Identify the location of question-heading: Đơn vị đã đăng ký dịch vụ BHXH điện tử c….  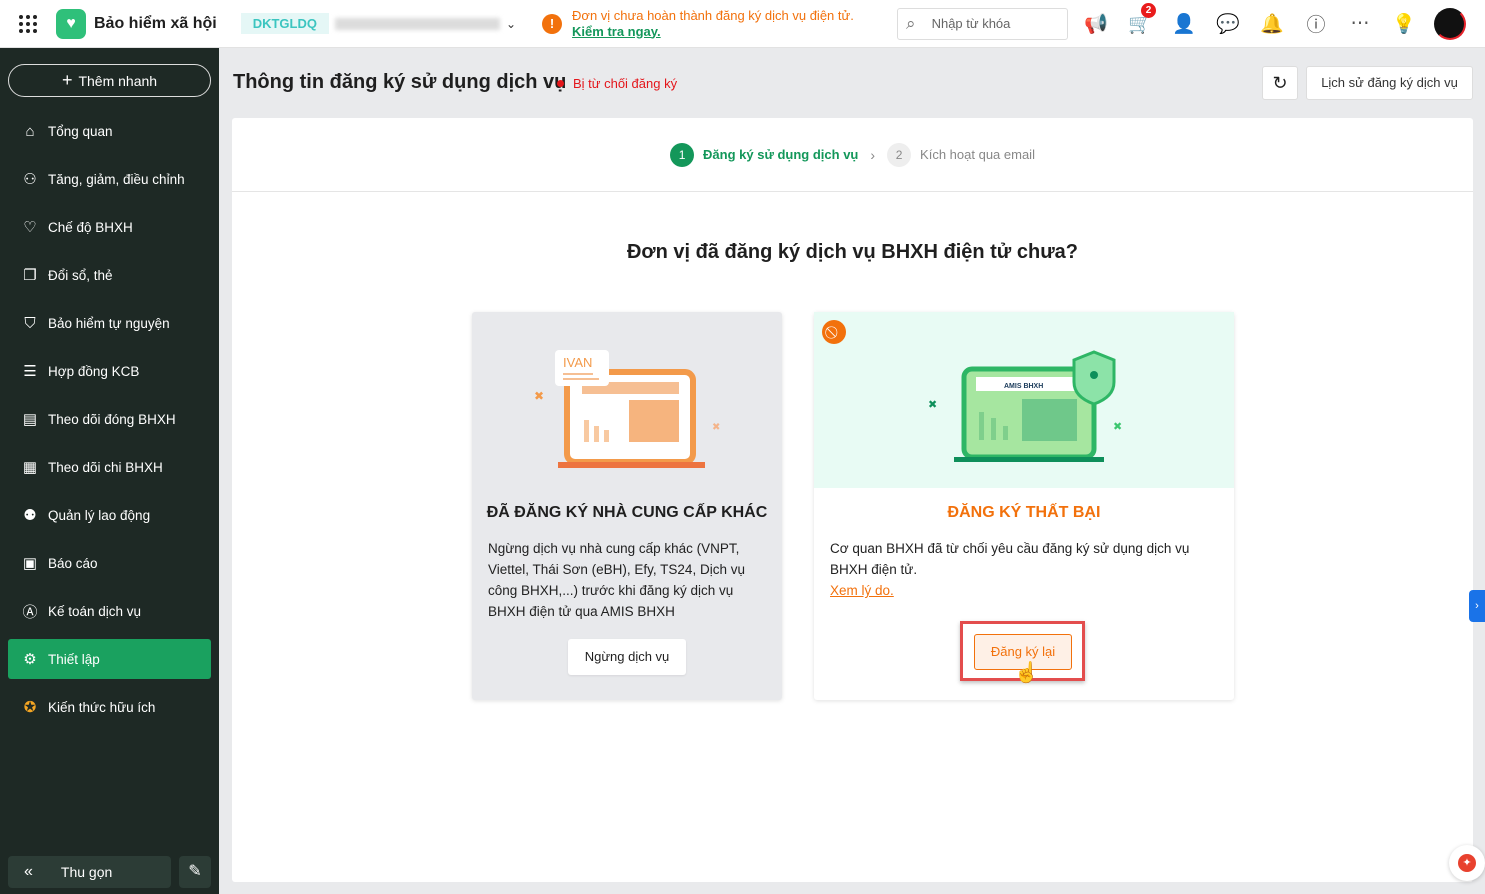
(852, 252).